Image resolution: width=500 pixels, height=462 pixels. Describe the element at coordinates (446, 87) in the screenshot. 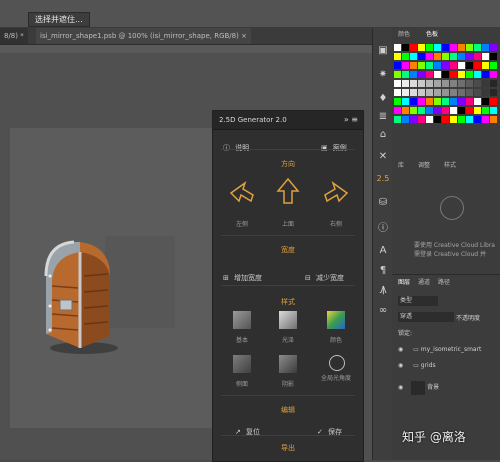

I see `swatch-grid` at that location.